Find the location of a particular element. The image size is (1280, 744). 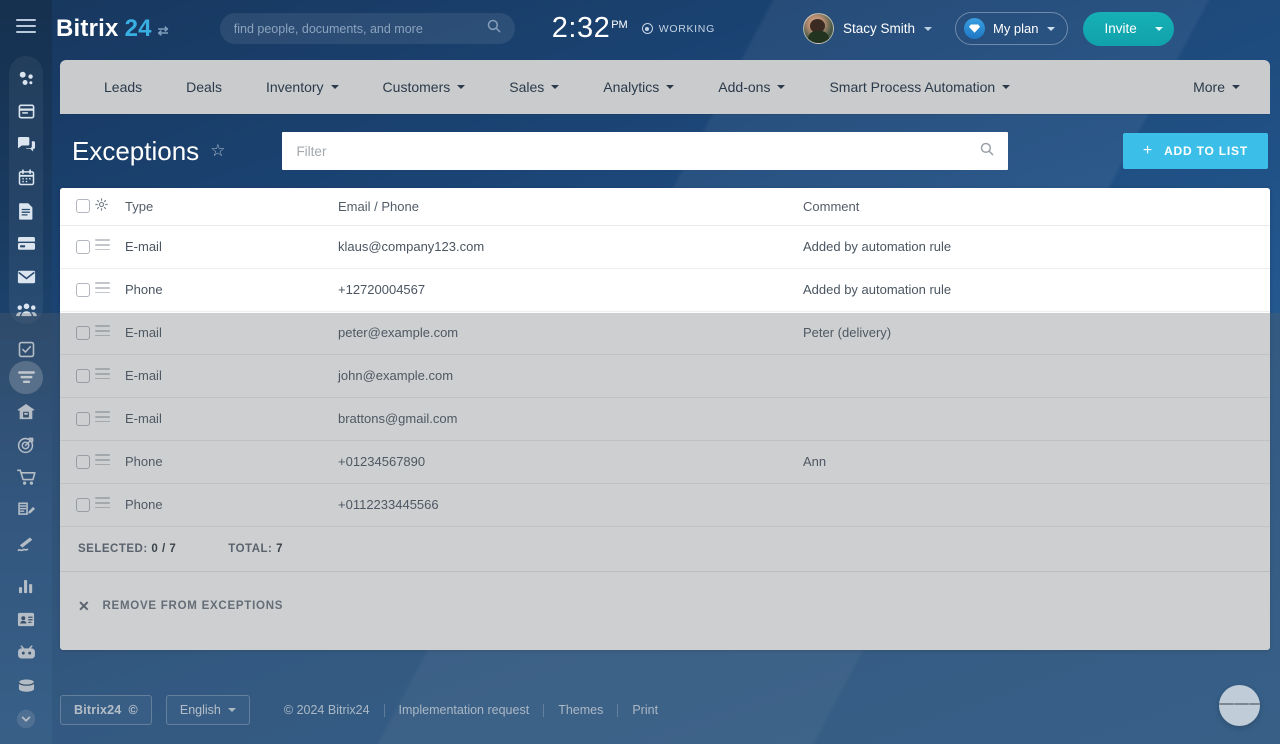

selected-counter: SELECTED: 0 / 7 is located at coordinates (127, 549).